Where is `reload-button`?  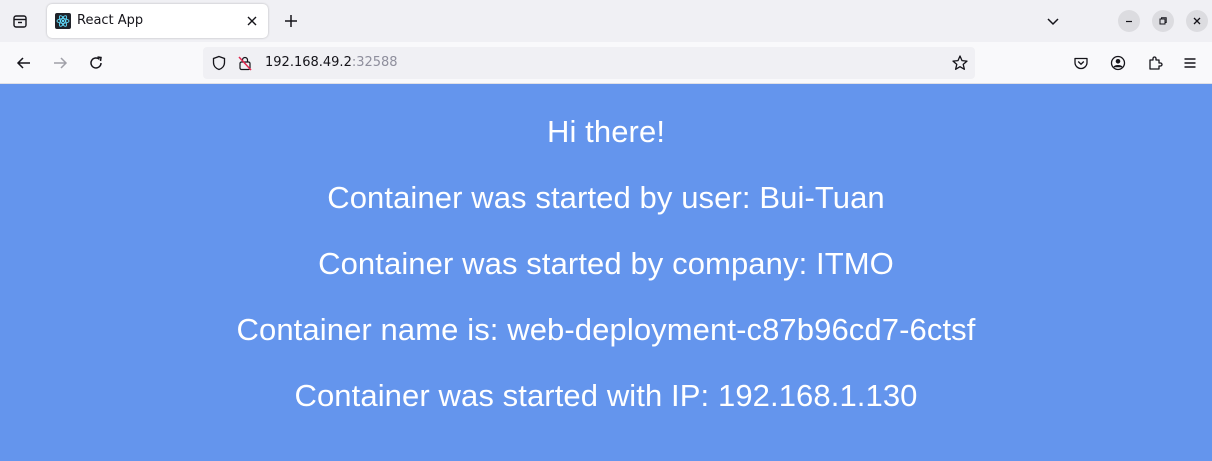
reload-button is located at coordinates (96, 63).